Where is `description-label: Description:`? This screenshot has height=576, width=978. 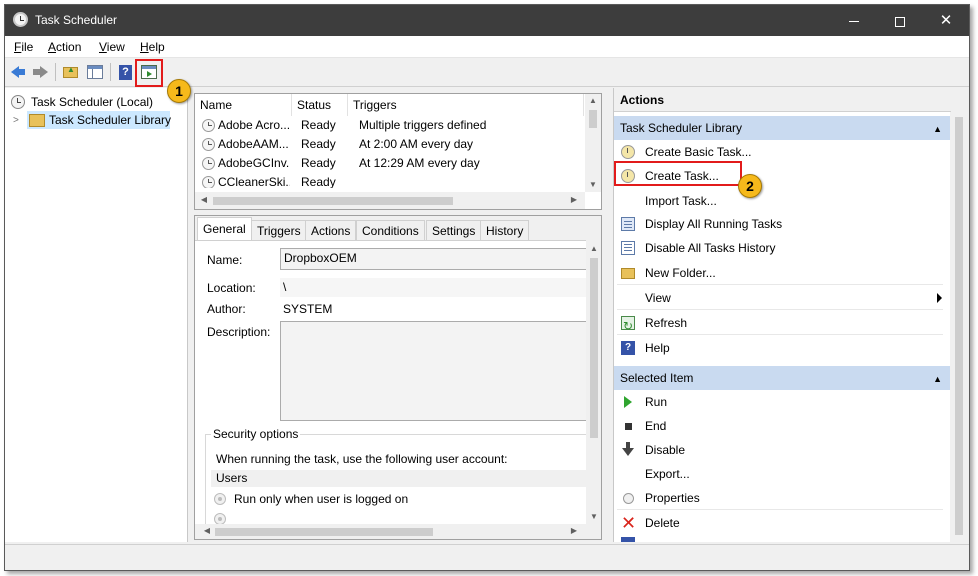 description-label: Description: is located at coordinates (239, 332).